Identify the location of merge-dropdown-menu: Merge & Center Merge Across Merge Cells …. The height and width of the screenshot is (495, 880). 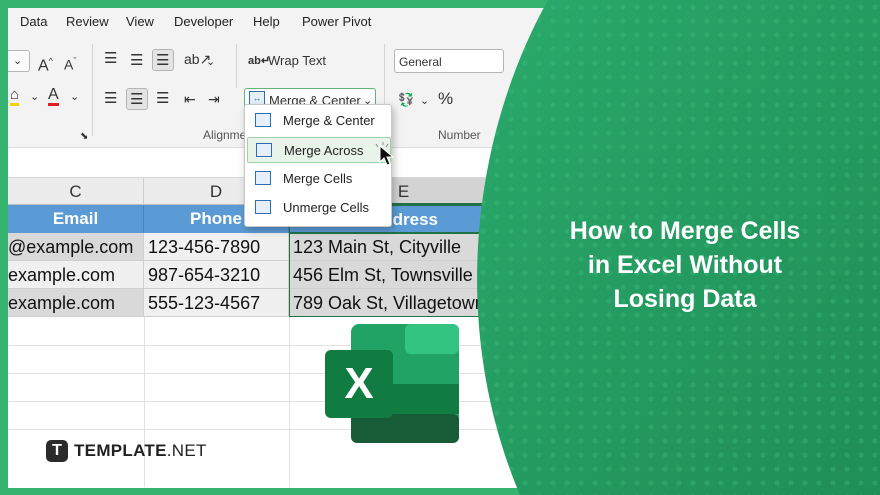
(319, 165).